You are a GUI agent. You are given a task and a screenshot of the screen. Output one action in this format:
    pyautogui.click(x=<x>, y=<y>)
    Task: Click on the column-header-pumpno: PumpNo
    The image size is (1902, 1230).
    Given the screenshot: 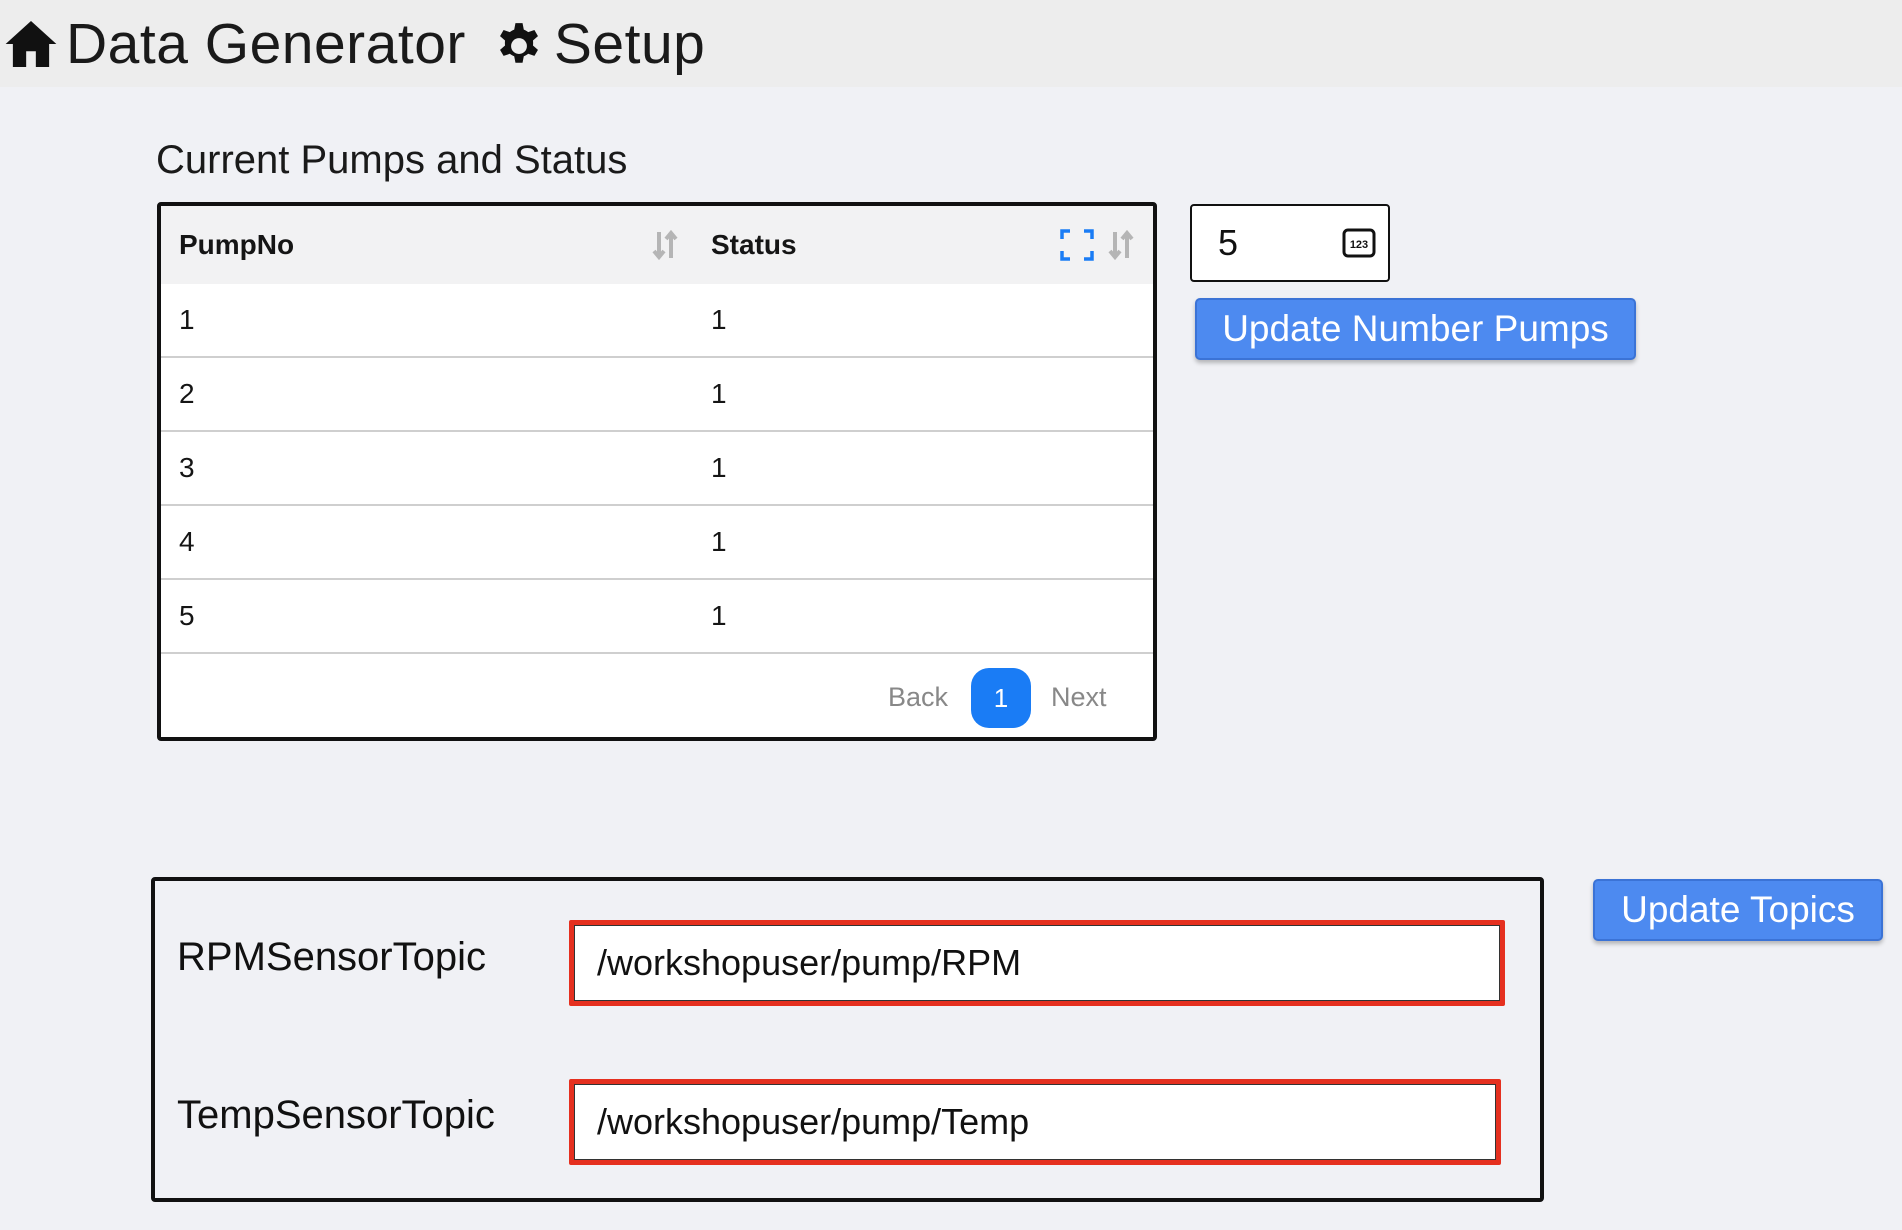 What is the action you would take?
    pyautogui.click(x=236, y=245)
    